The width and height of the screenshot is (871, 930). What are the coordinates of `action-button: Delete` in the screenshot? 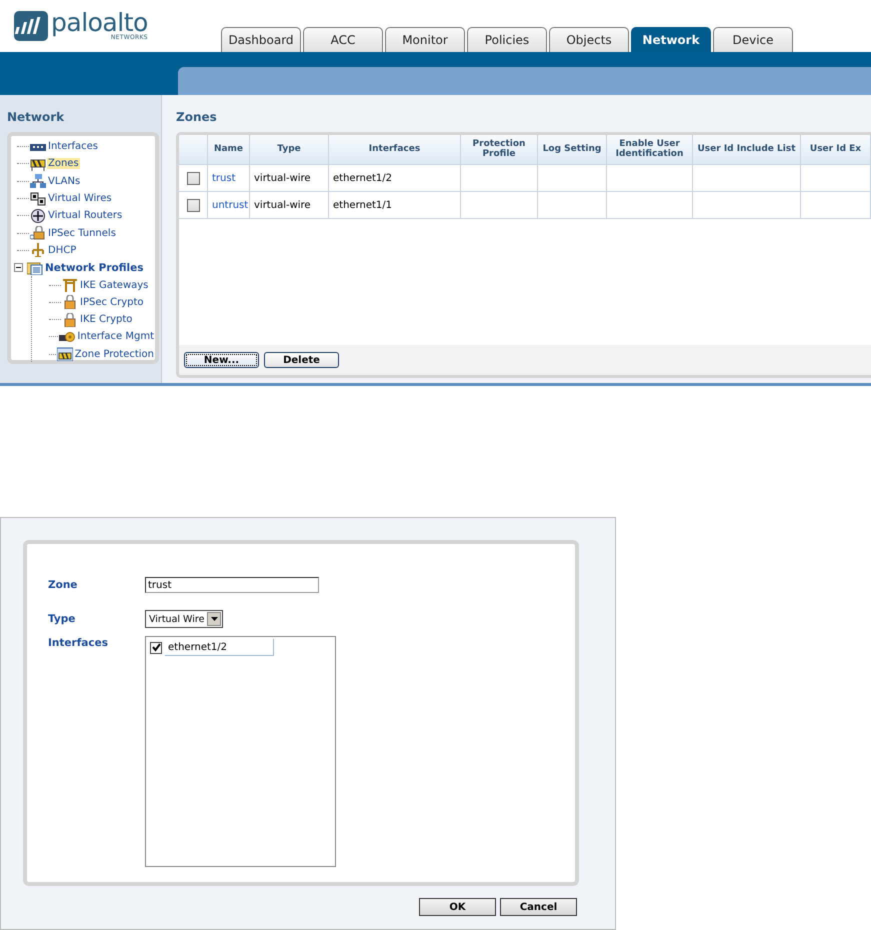 It's located at (301, 360).